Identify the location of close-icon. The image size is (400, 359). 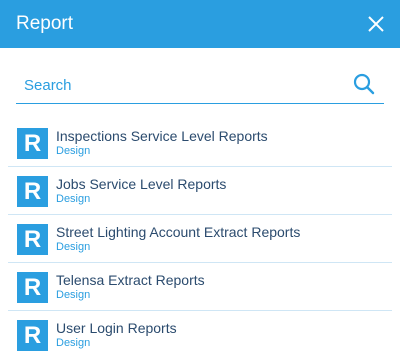
(376, 24).